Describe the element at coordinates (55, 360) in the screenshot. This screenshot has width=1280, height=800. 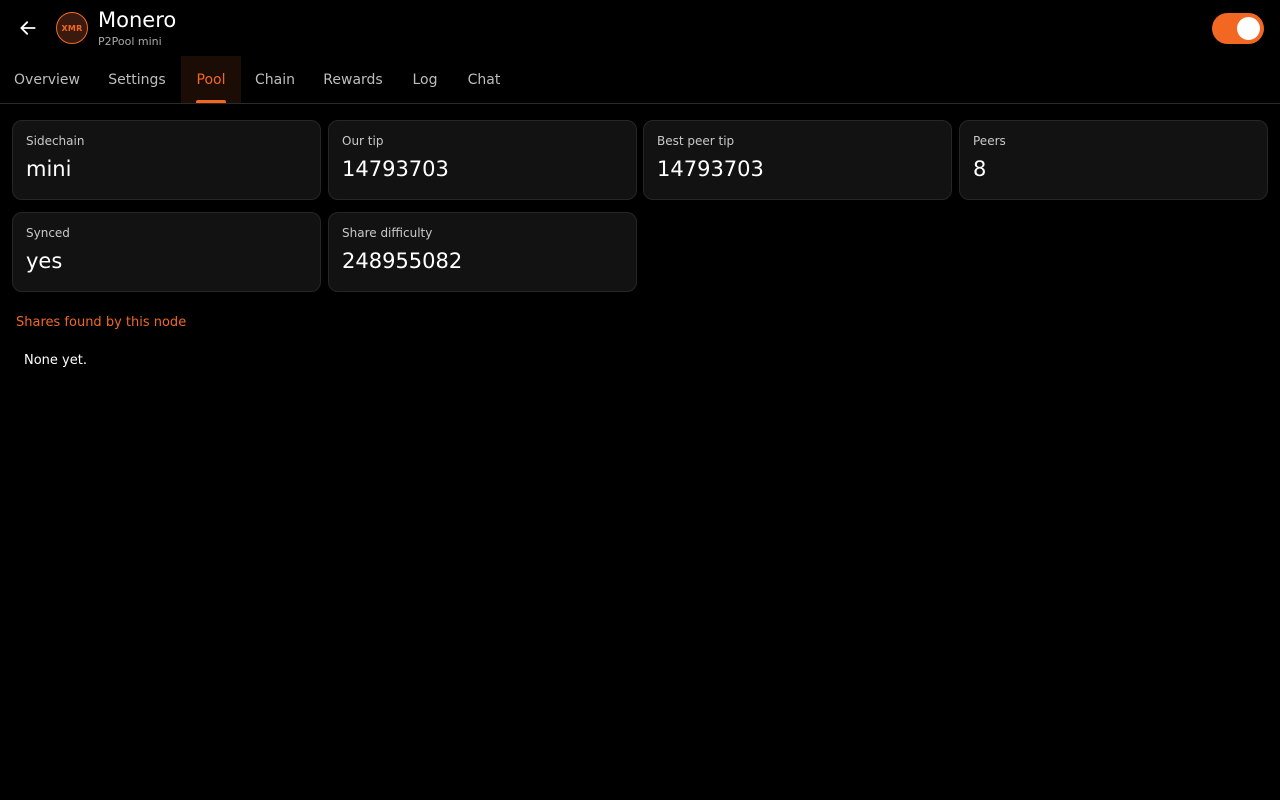
I see `shares-empty-text: None yet.` at that location.